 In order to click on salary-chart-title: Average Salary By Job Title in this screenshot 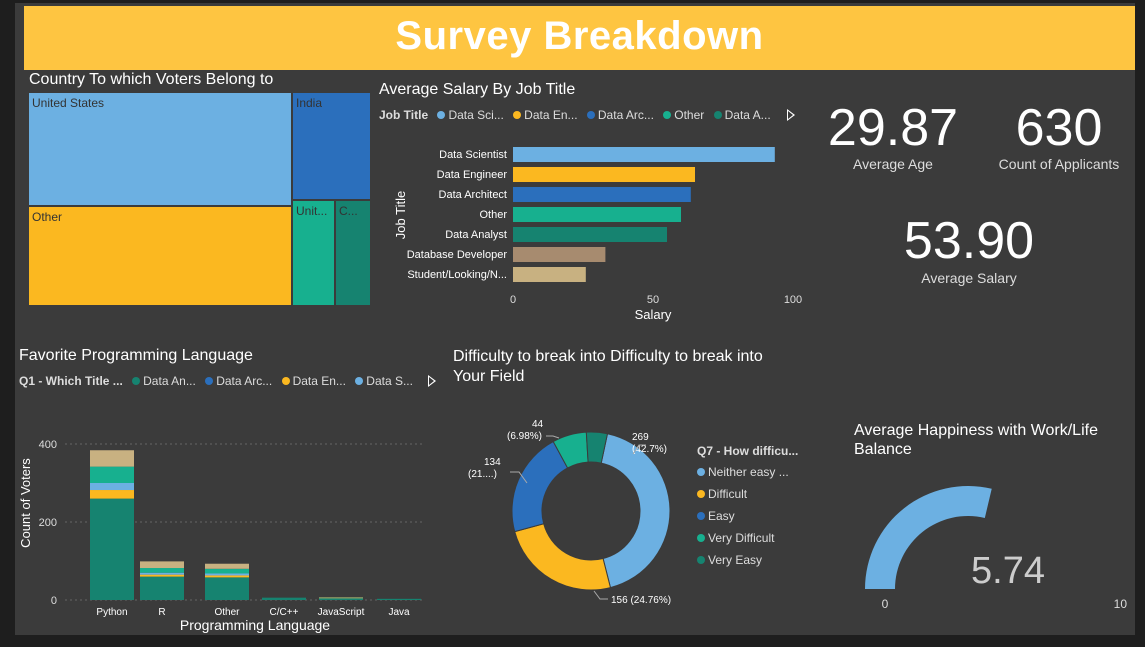, I will do `click(477, 89)`.